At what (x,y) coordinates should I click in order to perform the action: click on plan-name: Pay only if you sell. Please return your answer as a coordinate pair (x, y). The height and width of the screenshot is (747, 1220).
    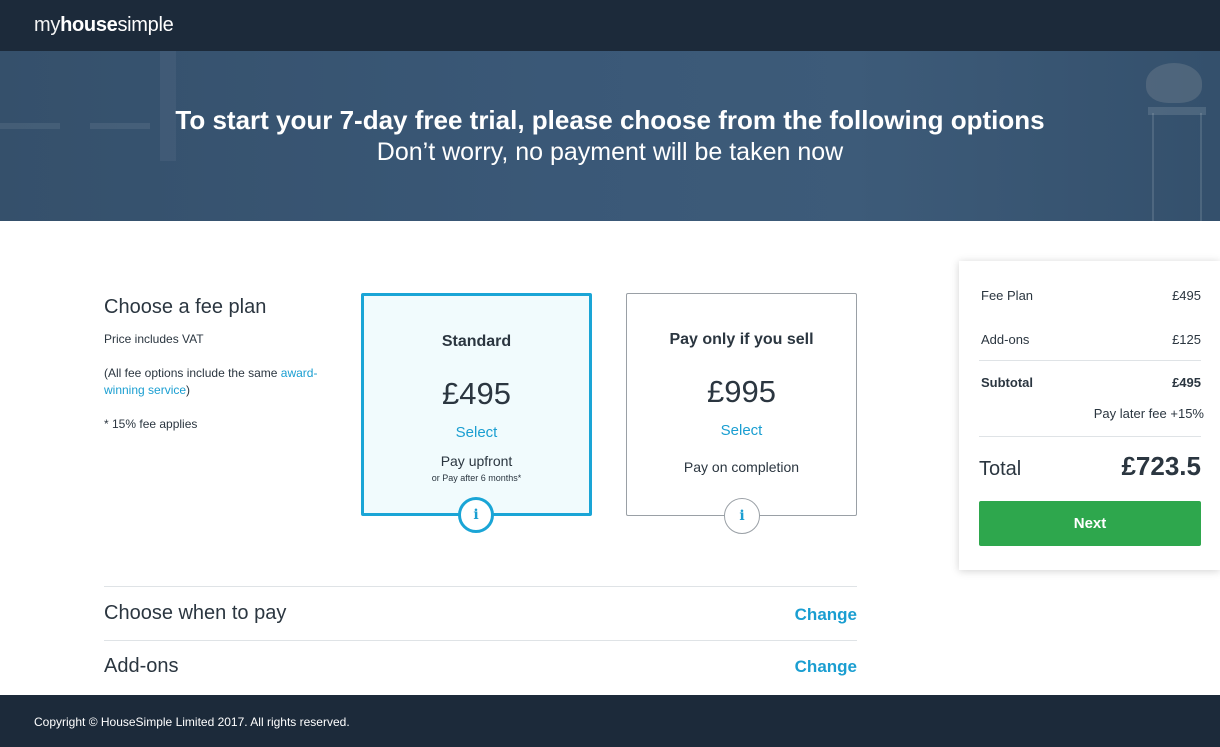
    Looking at the image, I should click on (741, 339).